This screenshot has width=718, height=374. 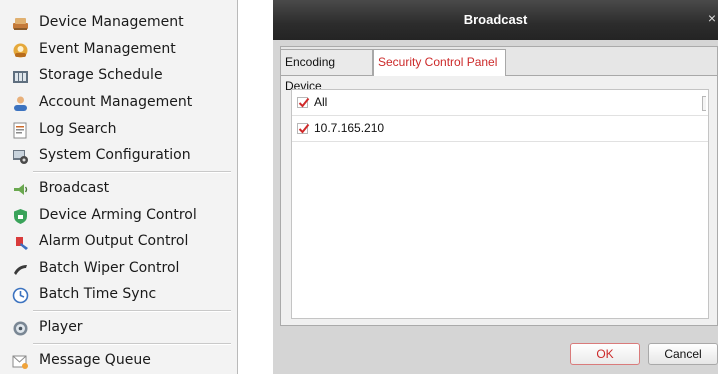 What do you see at coordinates (20, 23) in the screenshot?
I see `device-management-icon` at bounding box center [20, 23].